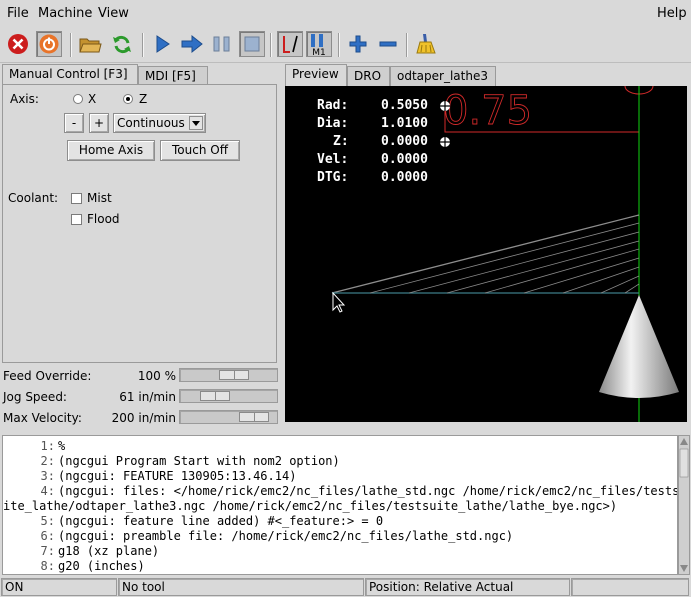  I want to click on jog-plus-button: +, so click(99, 123).